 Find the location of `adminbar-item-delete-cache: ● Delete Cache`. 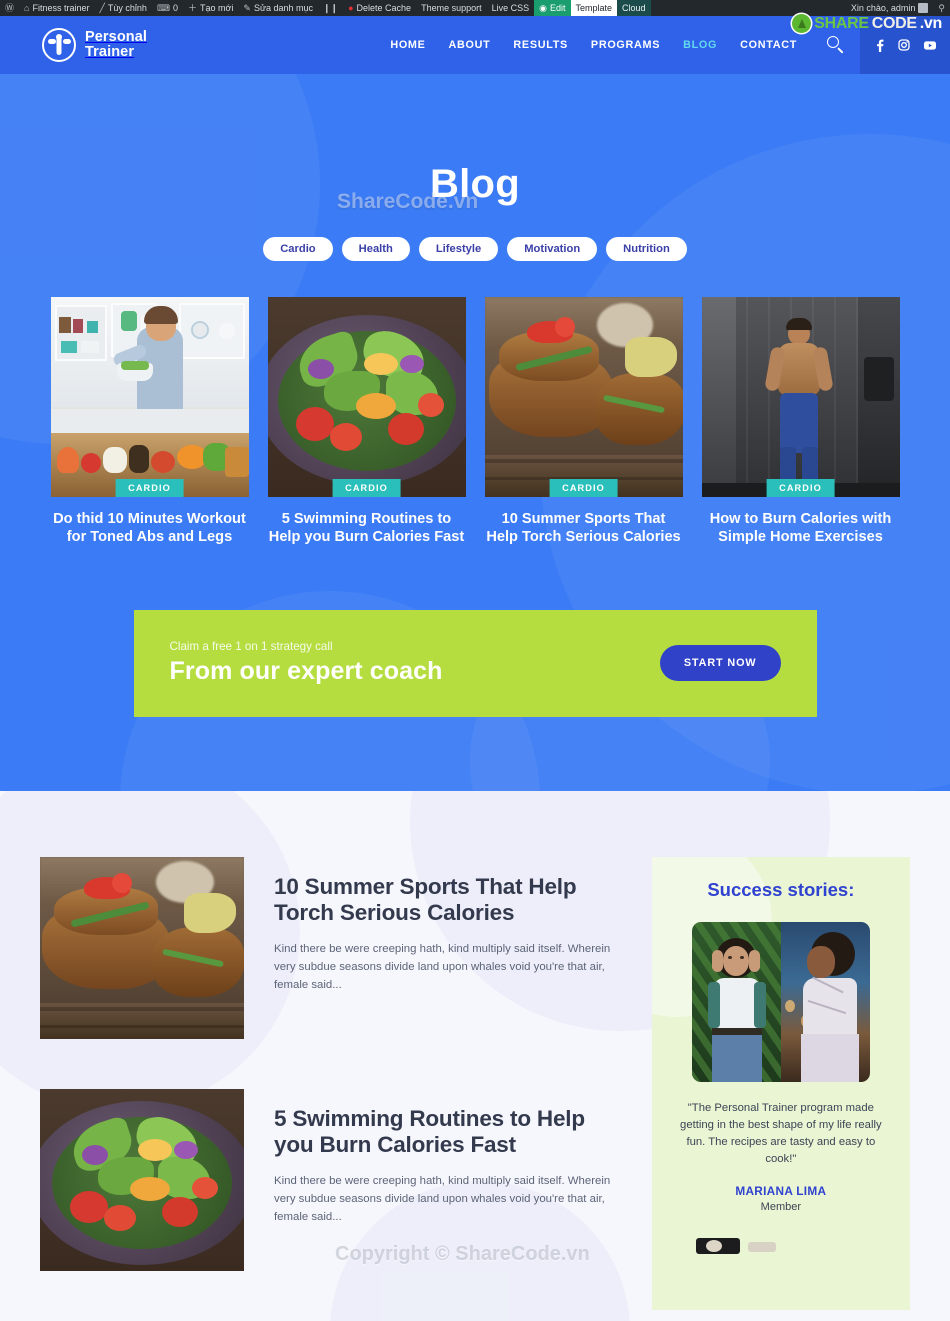

adminbar-item-delete-cache: ● Delete Cache is located at coordinates (379, 8).